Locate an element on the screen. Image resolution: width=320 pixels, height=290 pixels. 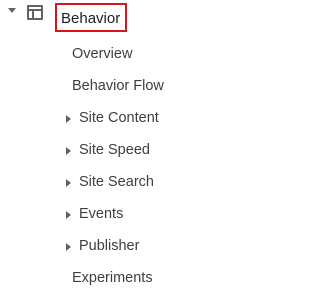
nav-item-behavior-flow: Behavior Flow is located at coordinates (118, 86).